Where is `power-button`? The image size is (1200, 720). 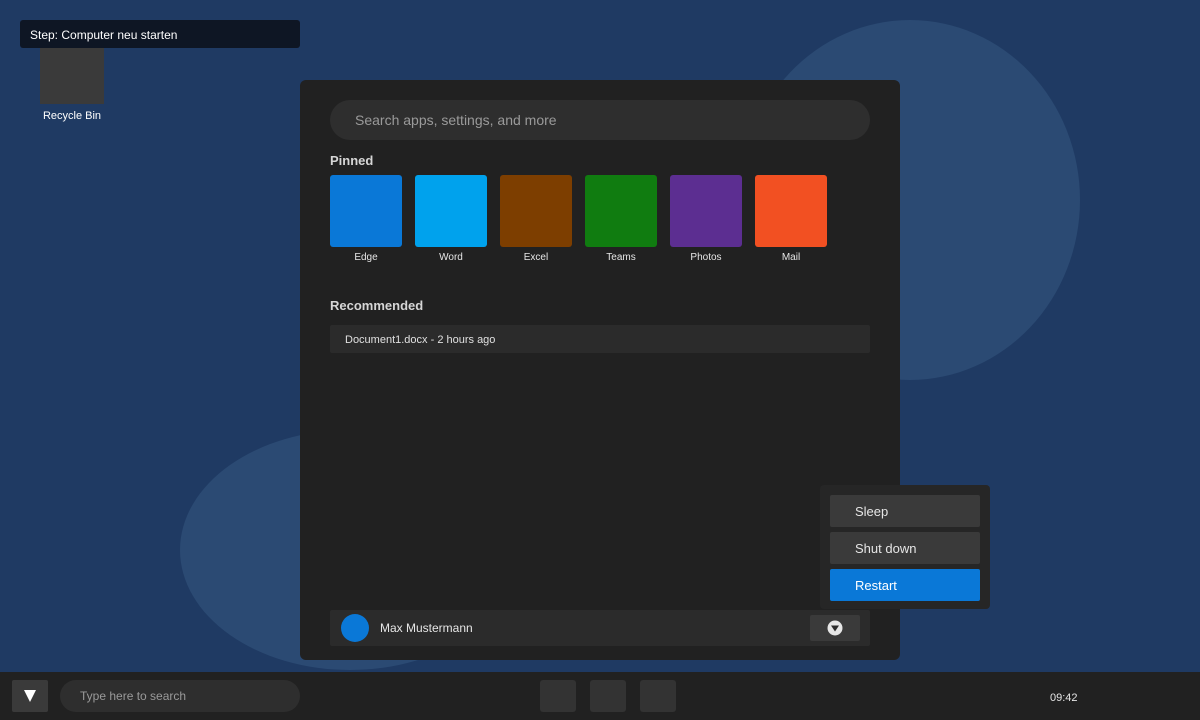 power-button is located at coordinates (835, 628).